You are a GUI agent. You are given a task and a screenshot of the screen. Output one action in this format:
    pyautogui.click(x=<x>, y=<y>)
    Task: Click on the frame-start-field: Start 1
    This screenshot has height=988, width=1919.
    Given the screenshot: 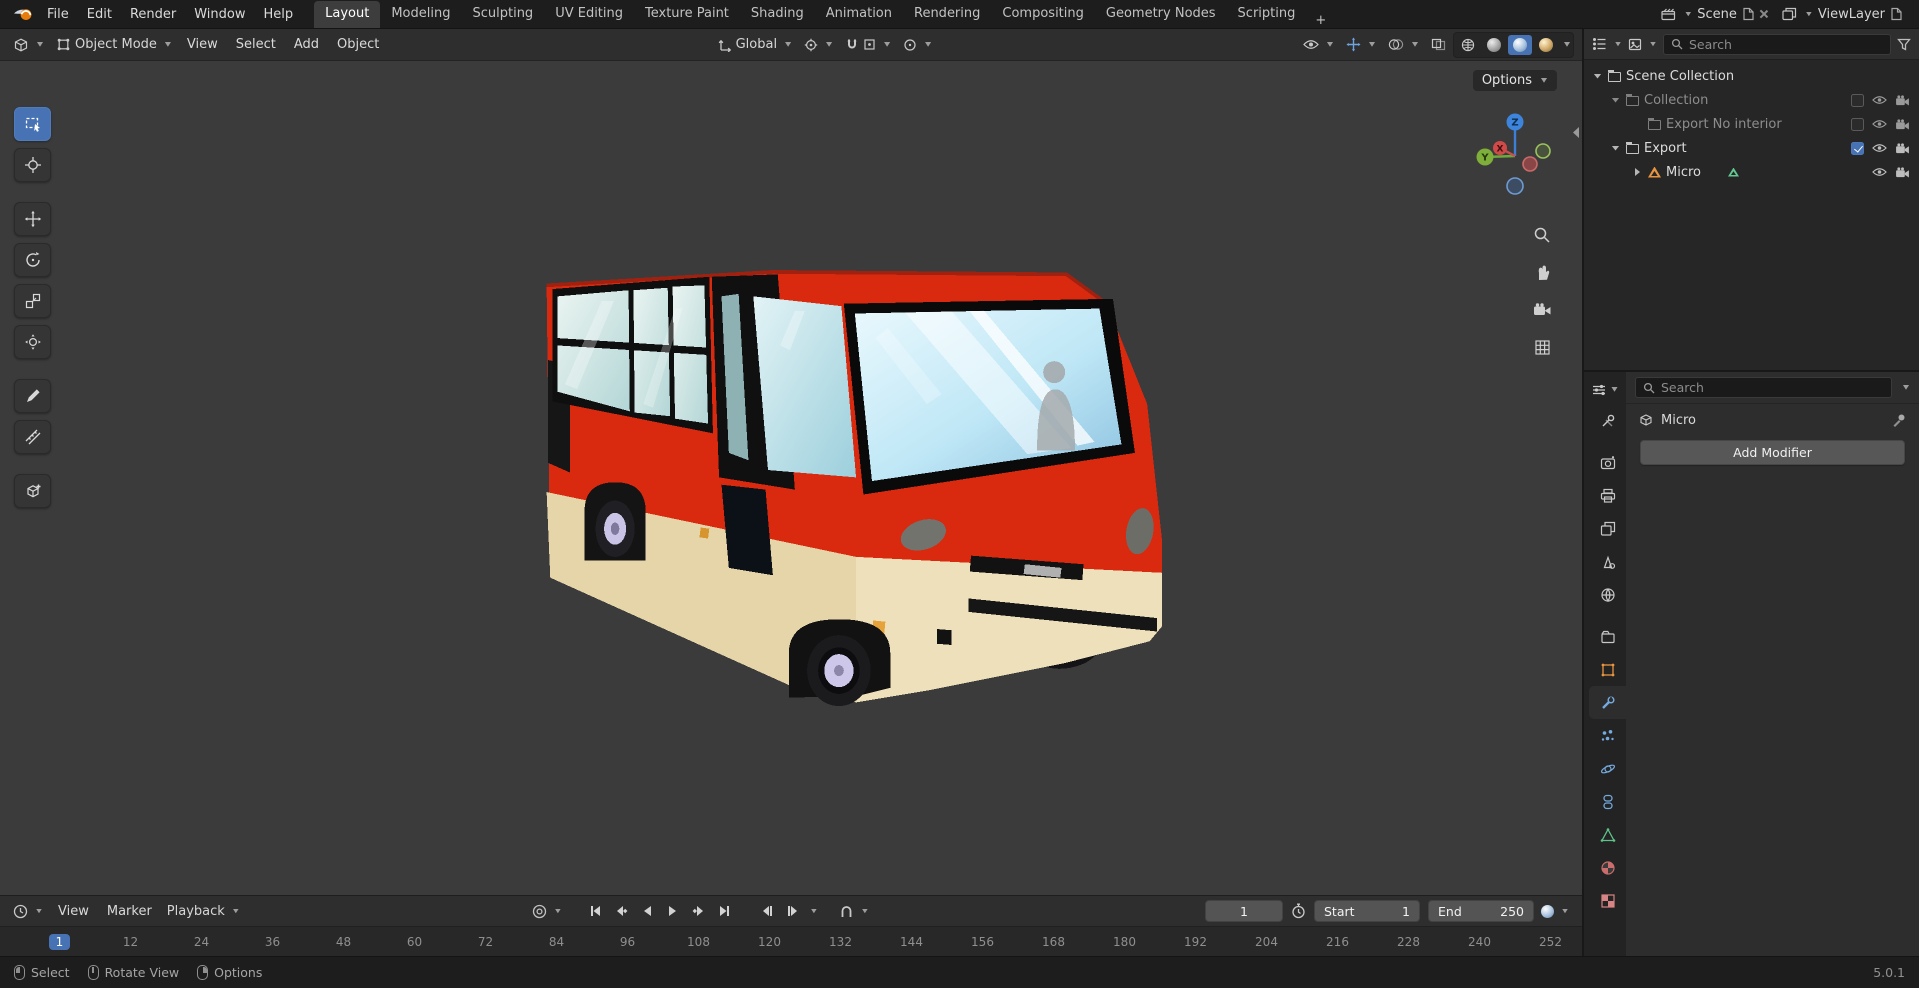 What is the action you would take?
    pyautogui.click(x=1367, y=911)
    